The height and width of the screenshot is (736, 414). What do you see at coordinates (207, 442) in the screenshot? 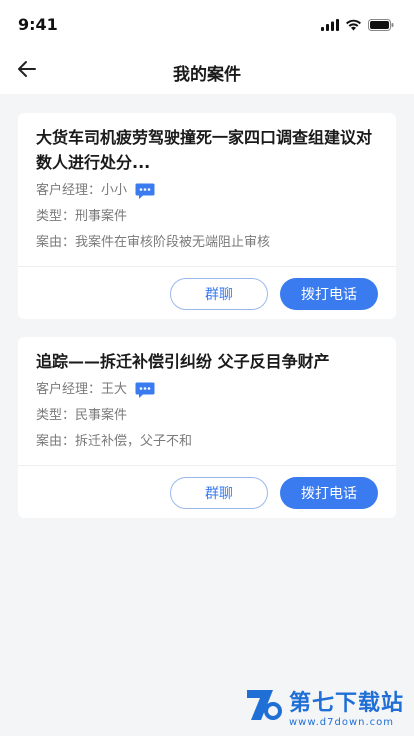
I see `reason-row: 案由： 拆迁补偿，父子不和` at bounding box center [207, 442].